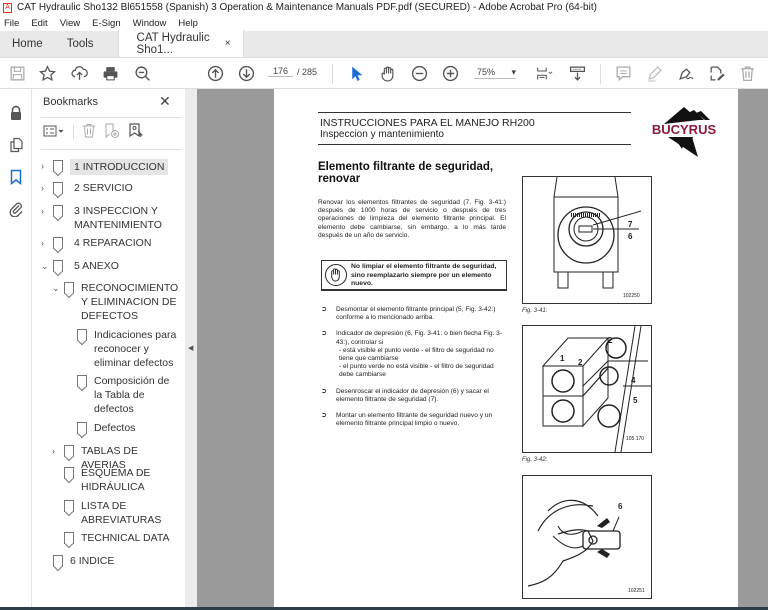  I want to click on figure-3-43: 6 102251, so click(587, 537).